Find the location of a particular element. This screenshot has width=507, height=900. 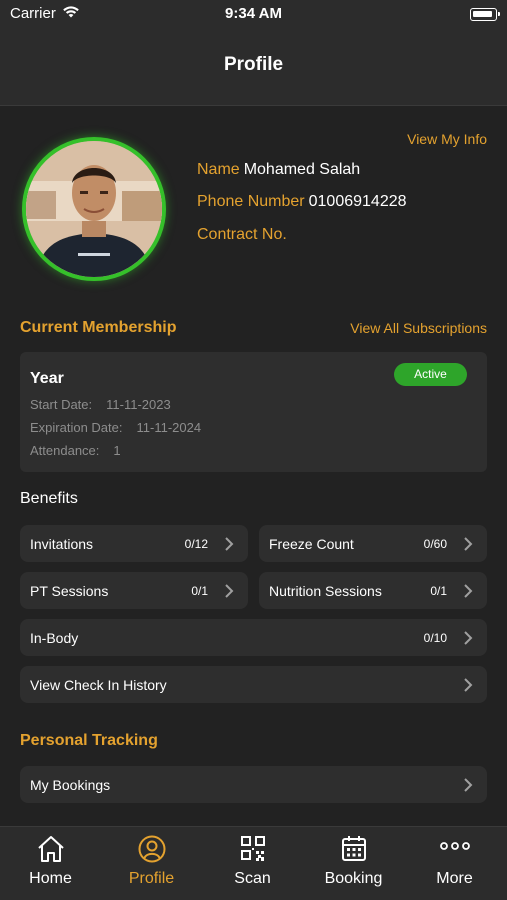

user-circle-icon is located at coordinates (152, 849).